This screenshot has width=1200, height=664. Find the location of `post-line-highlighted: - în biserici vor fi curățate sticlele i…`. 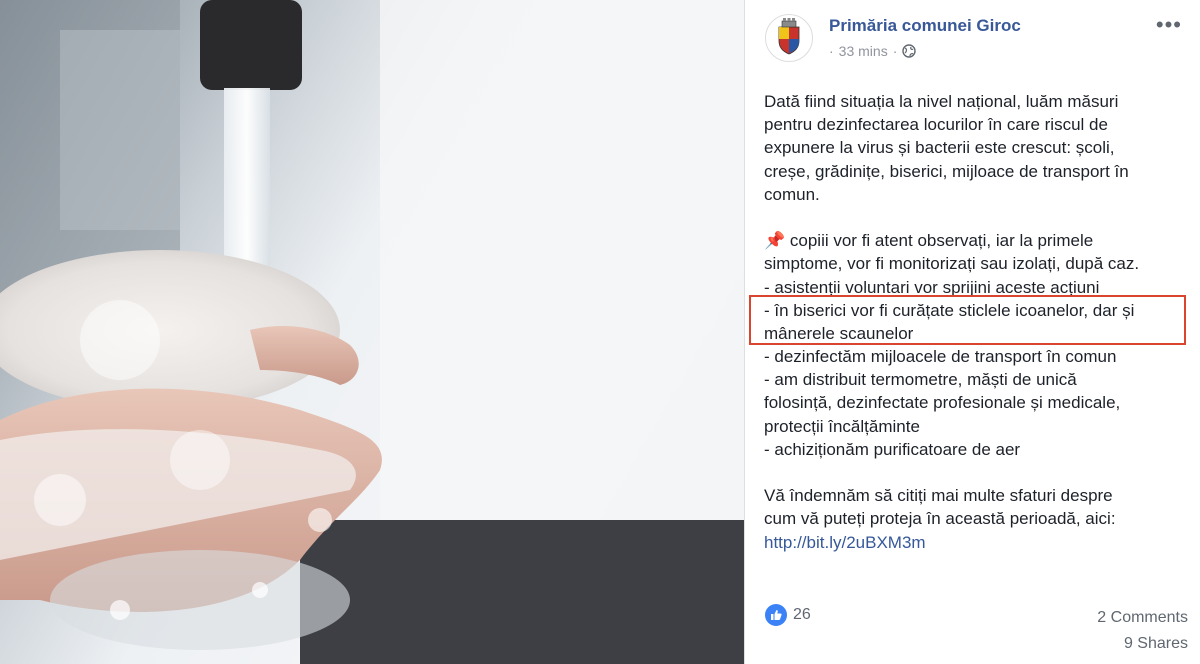

post-line-highlighted: - în biserici vor fi curățate sticlele i… is located at coordinates (949, 310).